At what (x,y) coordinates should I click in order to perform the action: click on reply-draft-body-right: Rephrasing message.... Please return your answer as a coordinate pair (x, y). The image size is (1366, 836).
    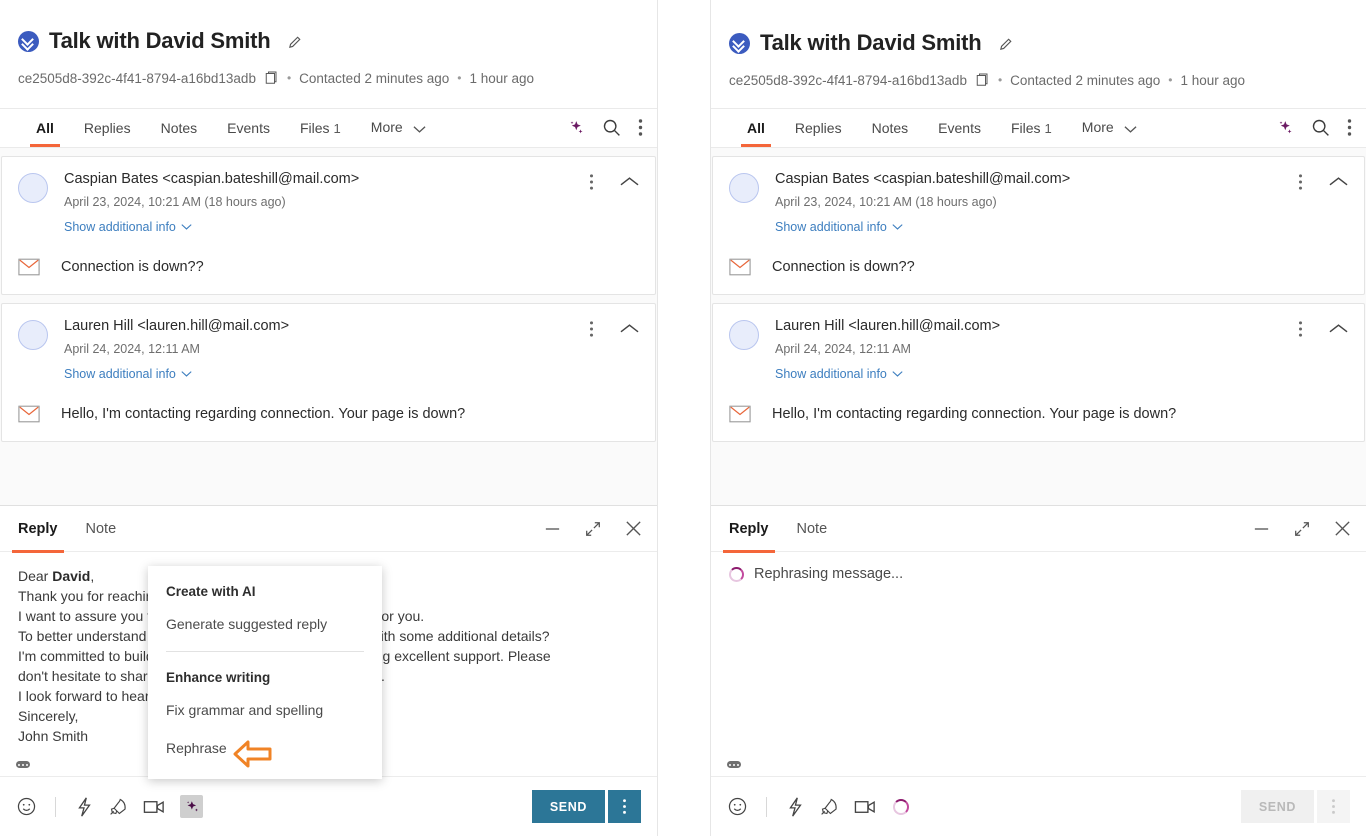
    Looking at the image, I should click on (1038, 664).